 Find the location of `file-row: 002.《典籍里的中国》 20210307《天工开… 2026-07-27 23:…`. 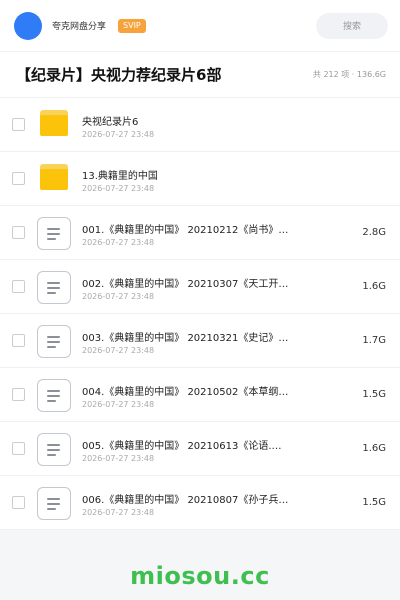

file-row: 002.《典籍里的中国》 20210307《天工开… 2026-07-27 23:… is located at coordinates (200, 287).